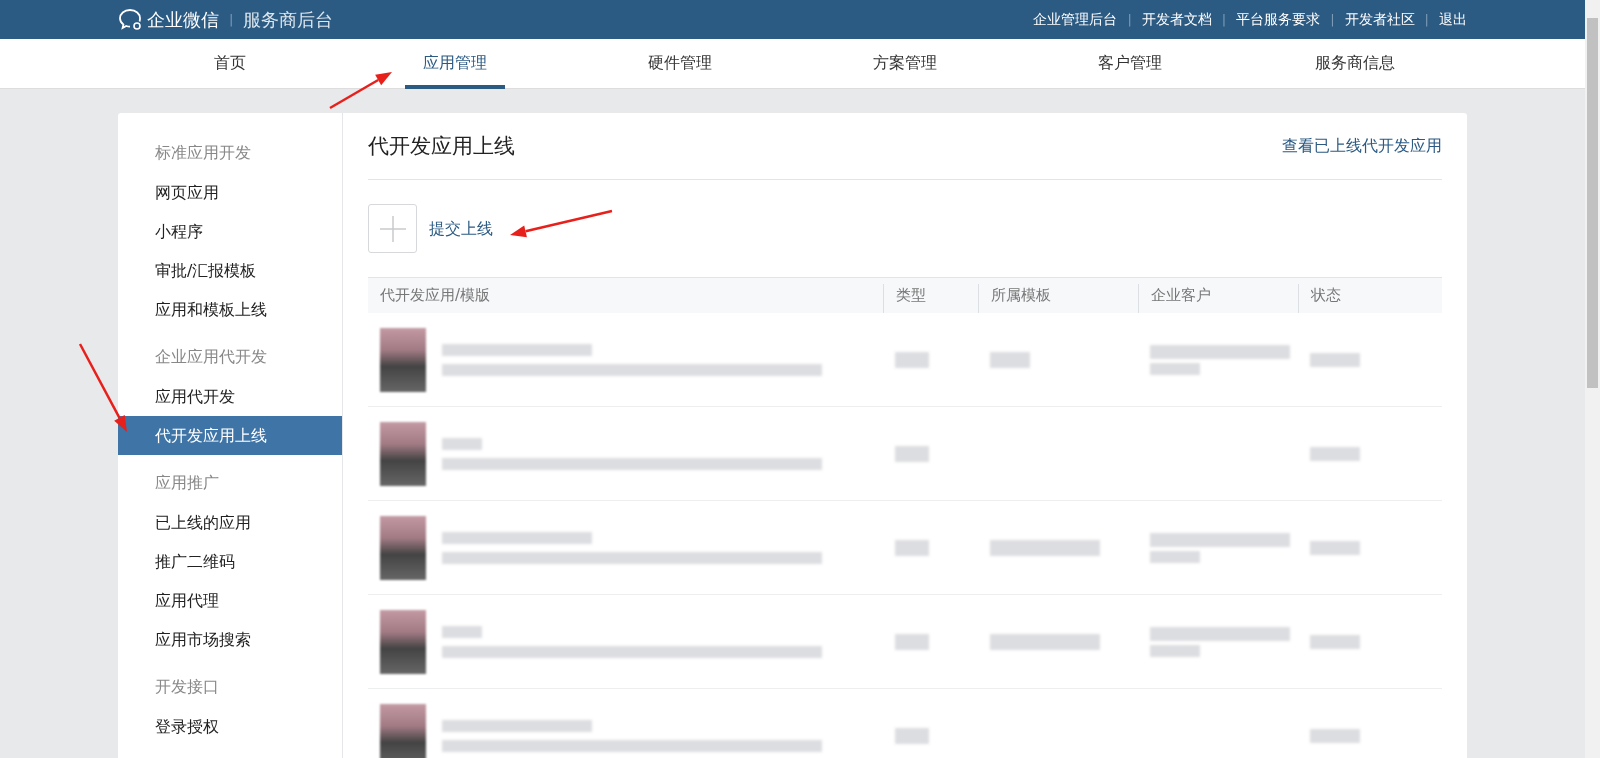 The height and width of the screenshot is (758, 1600). I want to click on sidebar-item: 小程序, so click(230, 231).